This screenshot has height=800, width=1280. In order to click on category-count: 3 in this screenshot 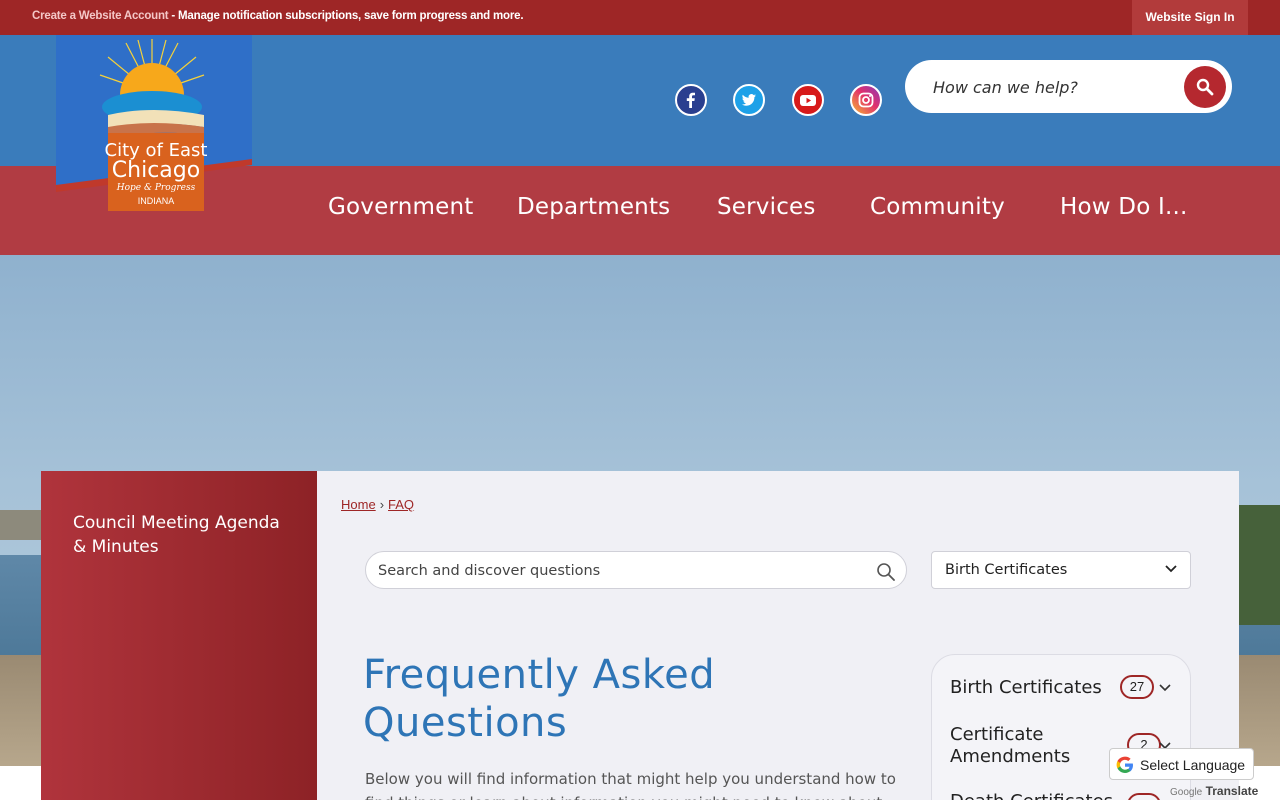, I will do `click(1144, 796)`.